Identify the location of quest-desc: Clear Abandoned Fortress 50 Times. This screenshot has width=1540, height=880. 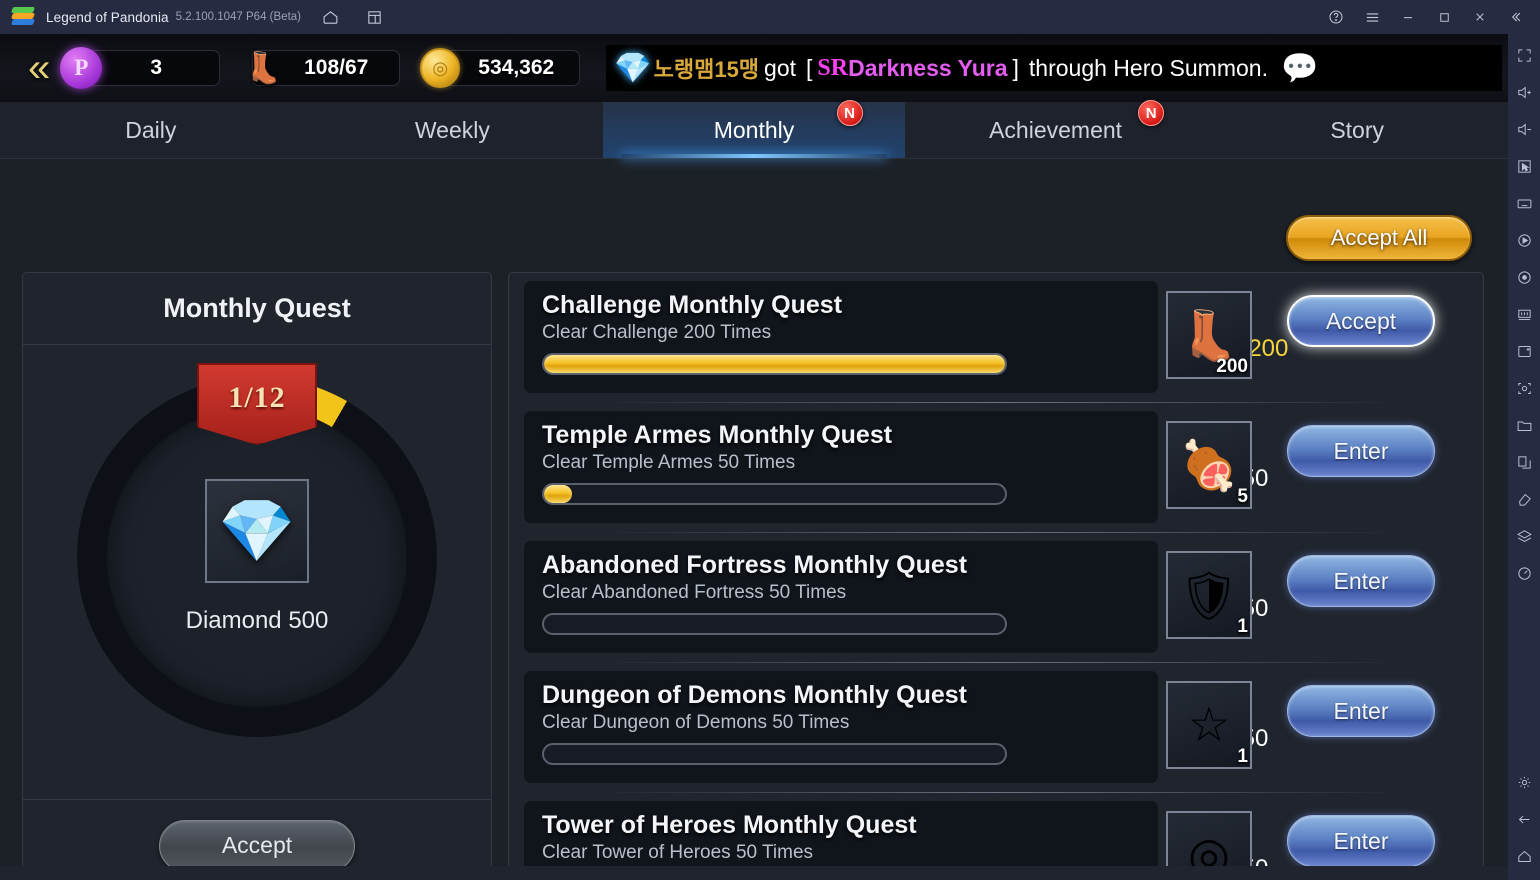
(694, 592).